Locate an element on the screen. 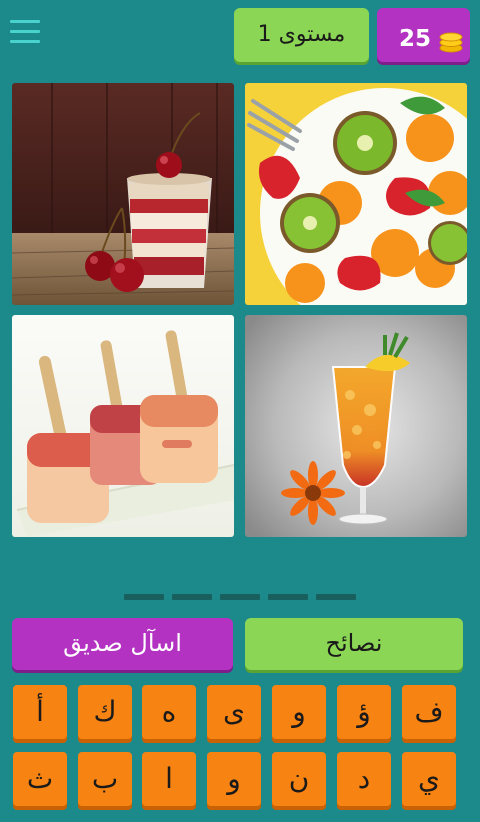 The width and height of the screenshot is (480, 822). tips-button: نصائح is located at coordinates (354, 644).